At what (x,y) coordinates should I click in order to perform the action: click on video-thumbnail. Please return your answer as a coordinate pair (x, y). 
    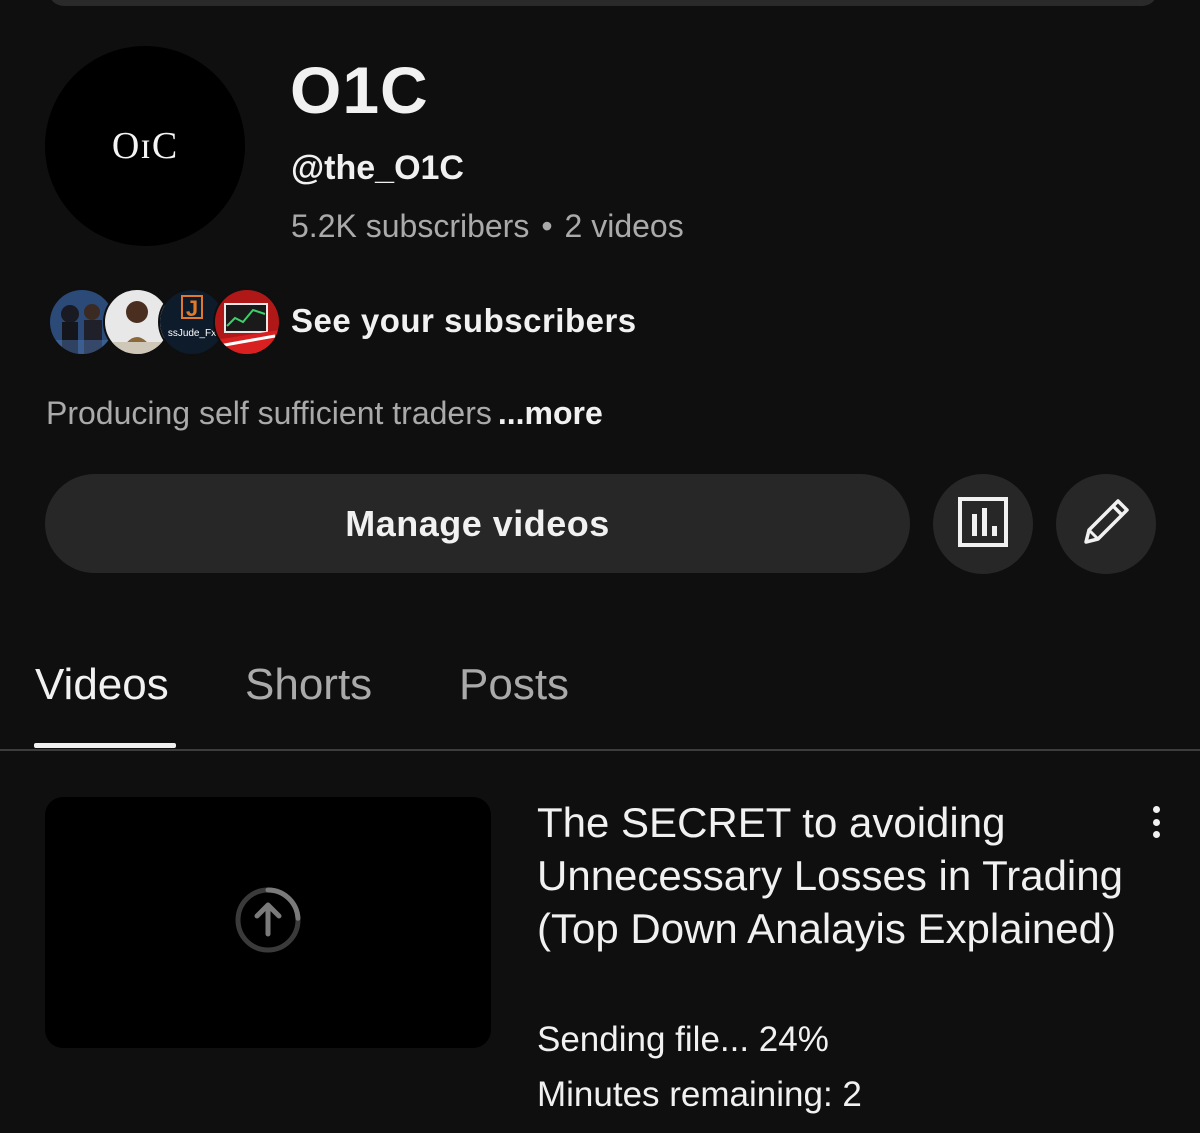
    Looking at the image, I should click on (268, 922).